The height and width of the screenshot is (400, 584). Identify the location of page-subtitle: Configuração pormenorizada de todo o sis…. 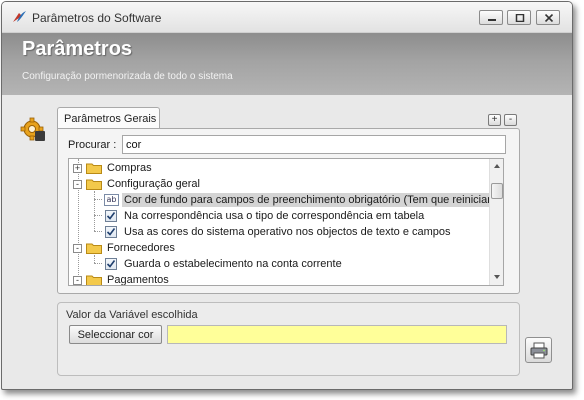
(127, 76).